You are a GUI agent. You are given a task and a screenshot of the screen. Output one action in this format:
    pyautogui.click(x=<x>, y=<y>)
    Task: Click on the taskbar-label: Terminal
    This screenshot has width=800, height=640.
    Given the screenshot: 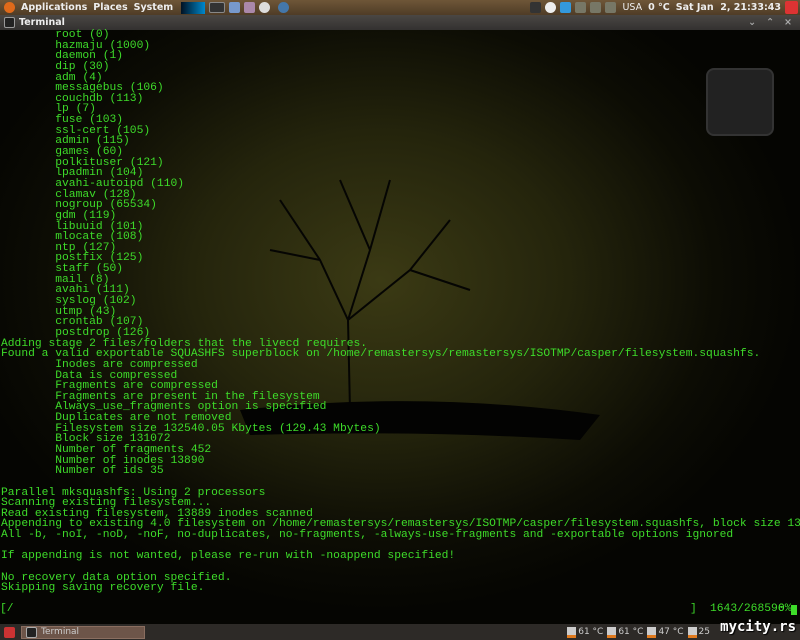 What is the action you would take?
    pyautogui.click(x=60, y=632)
    